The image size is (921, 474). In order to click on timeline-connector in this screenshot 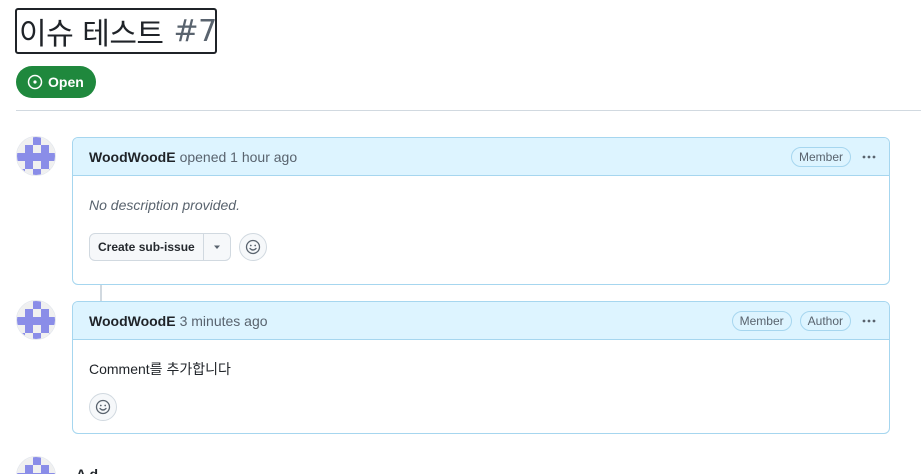, I will do `click(101, 293)`.